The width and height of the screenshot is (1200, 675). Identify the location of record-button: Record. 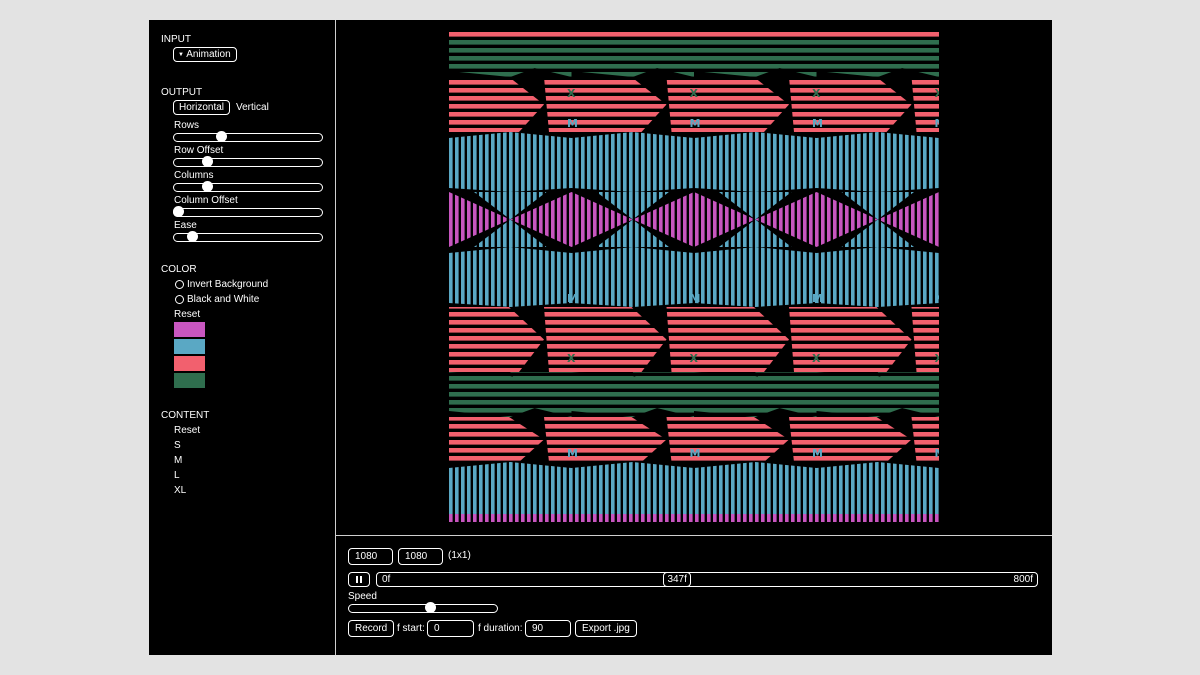
(371, 628).